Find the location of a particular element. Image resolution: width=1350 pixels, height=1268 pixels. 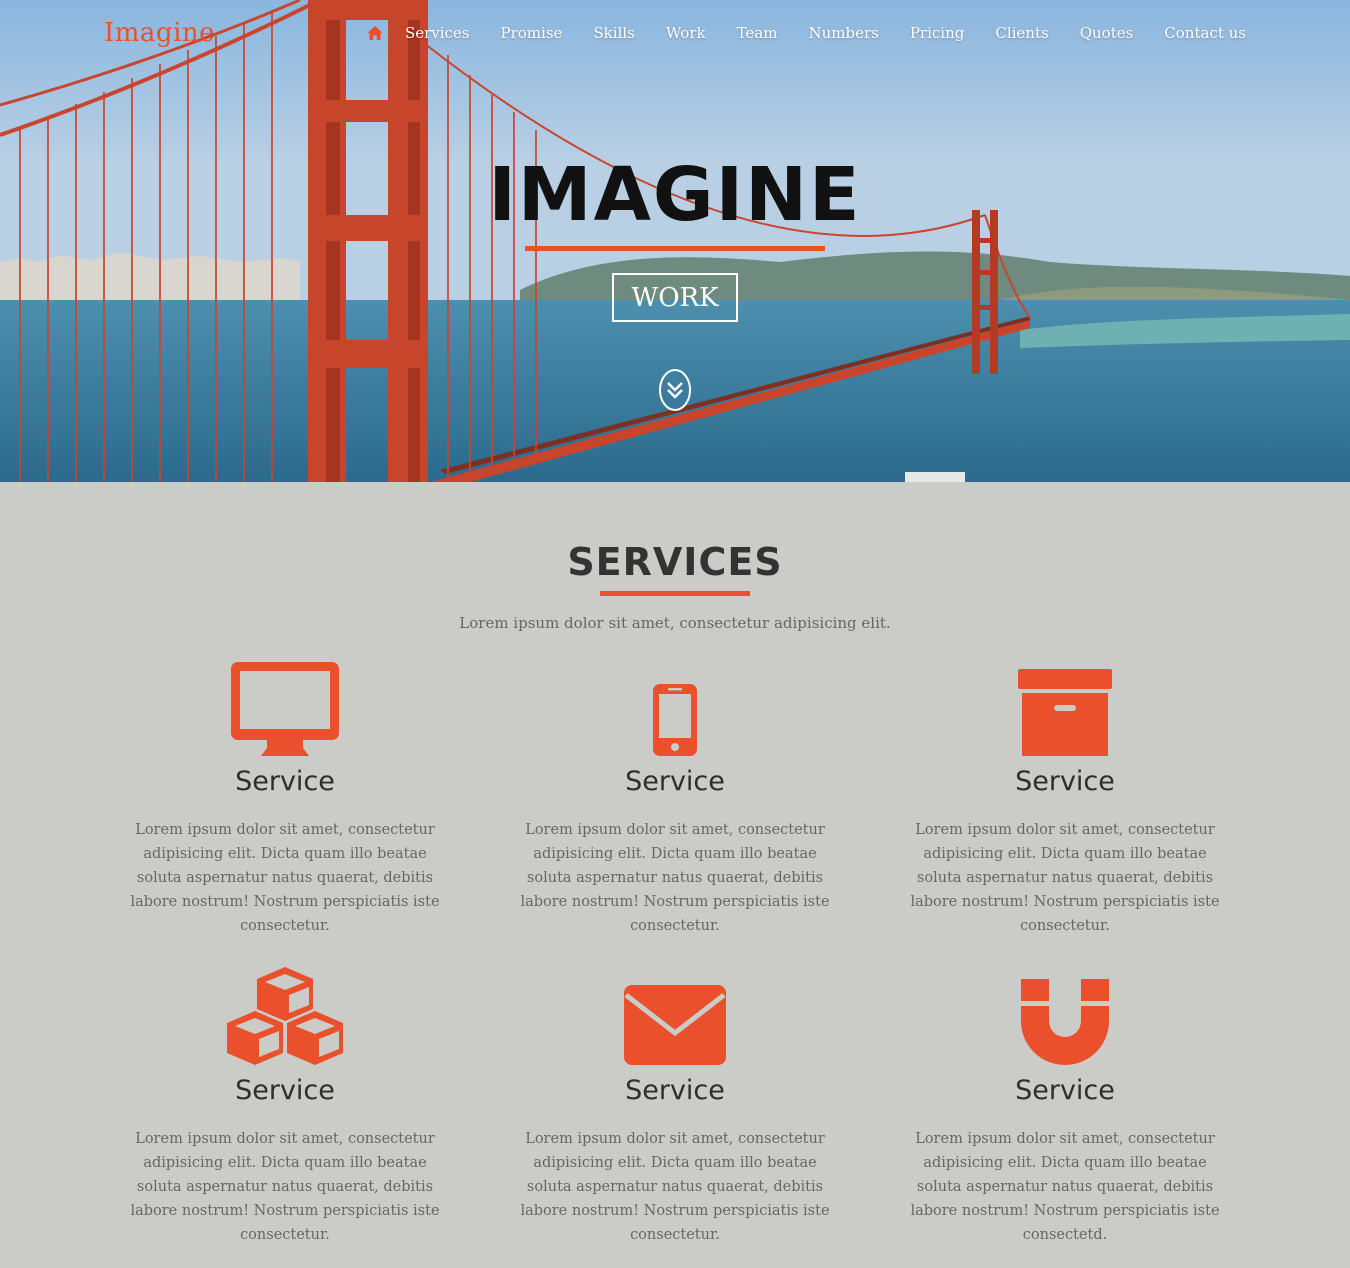

nav-link-clients: Clients is located at coordinates (1021, 33).